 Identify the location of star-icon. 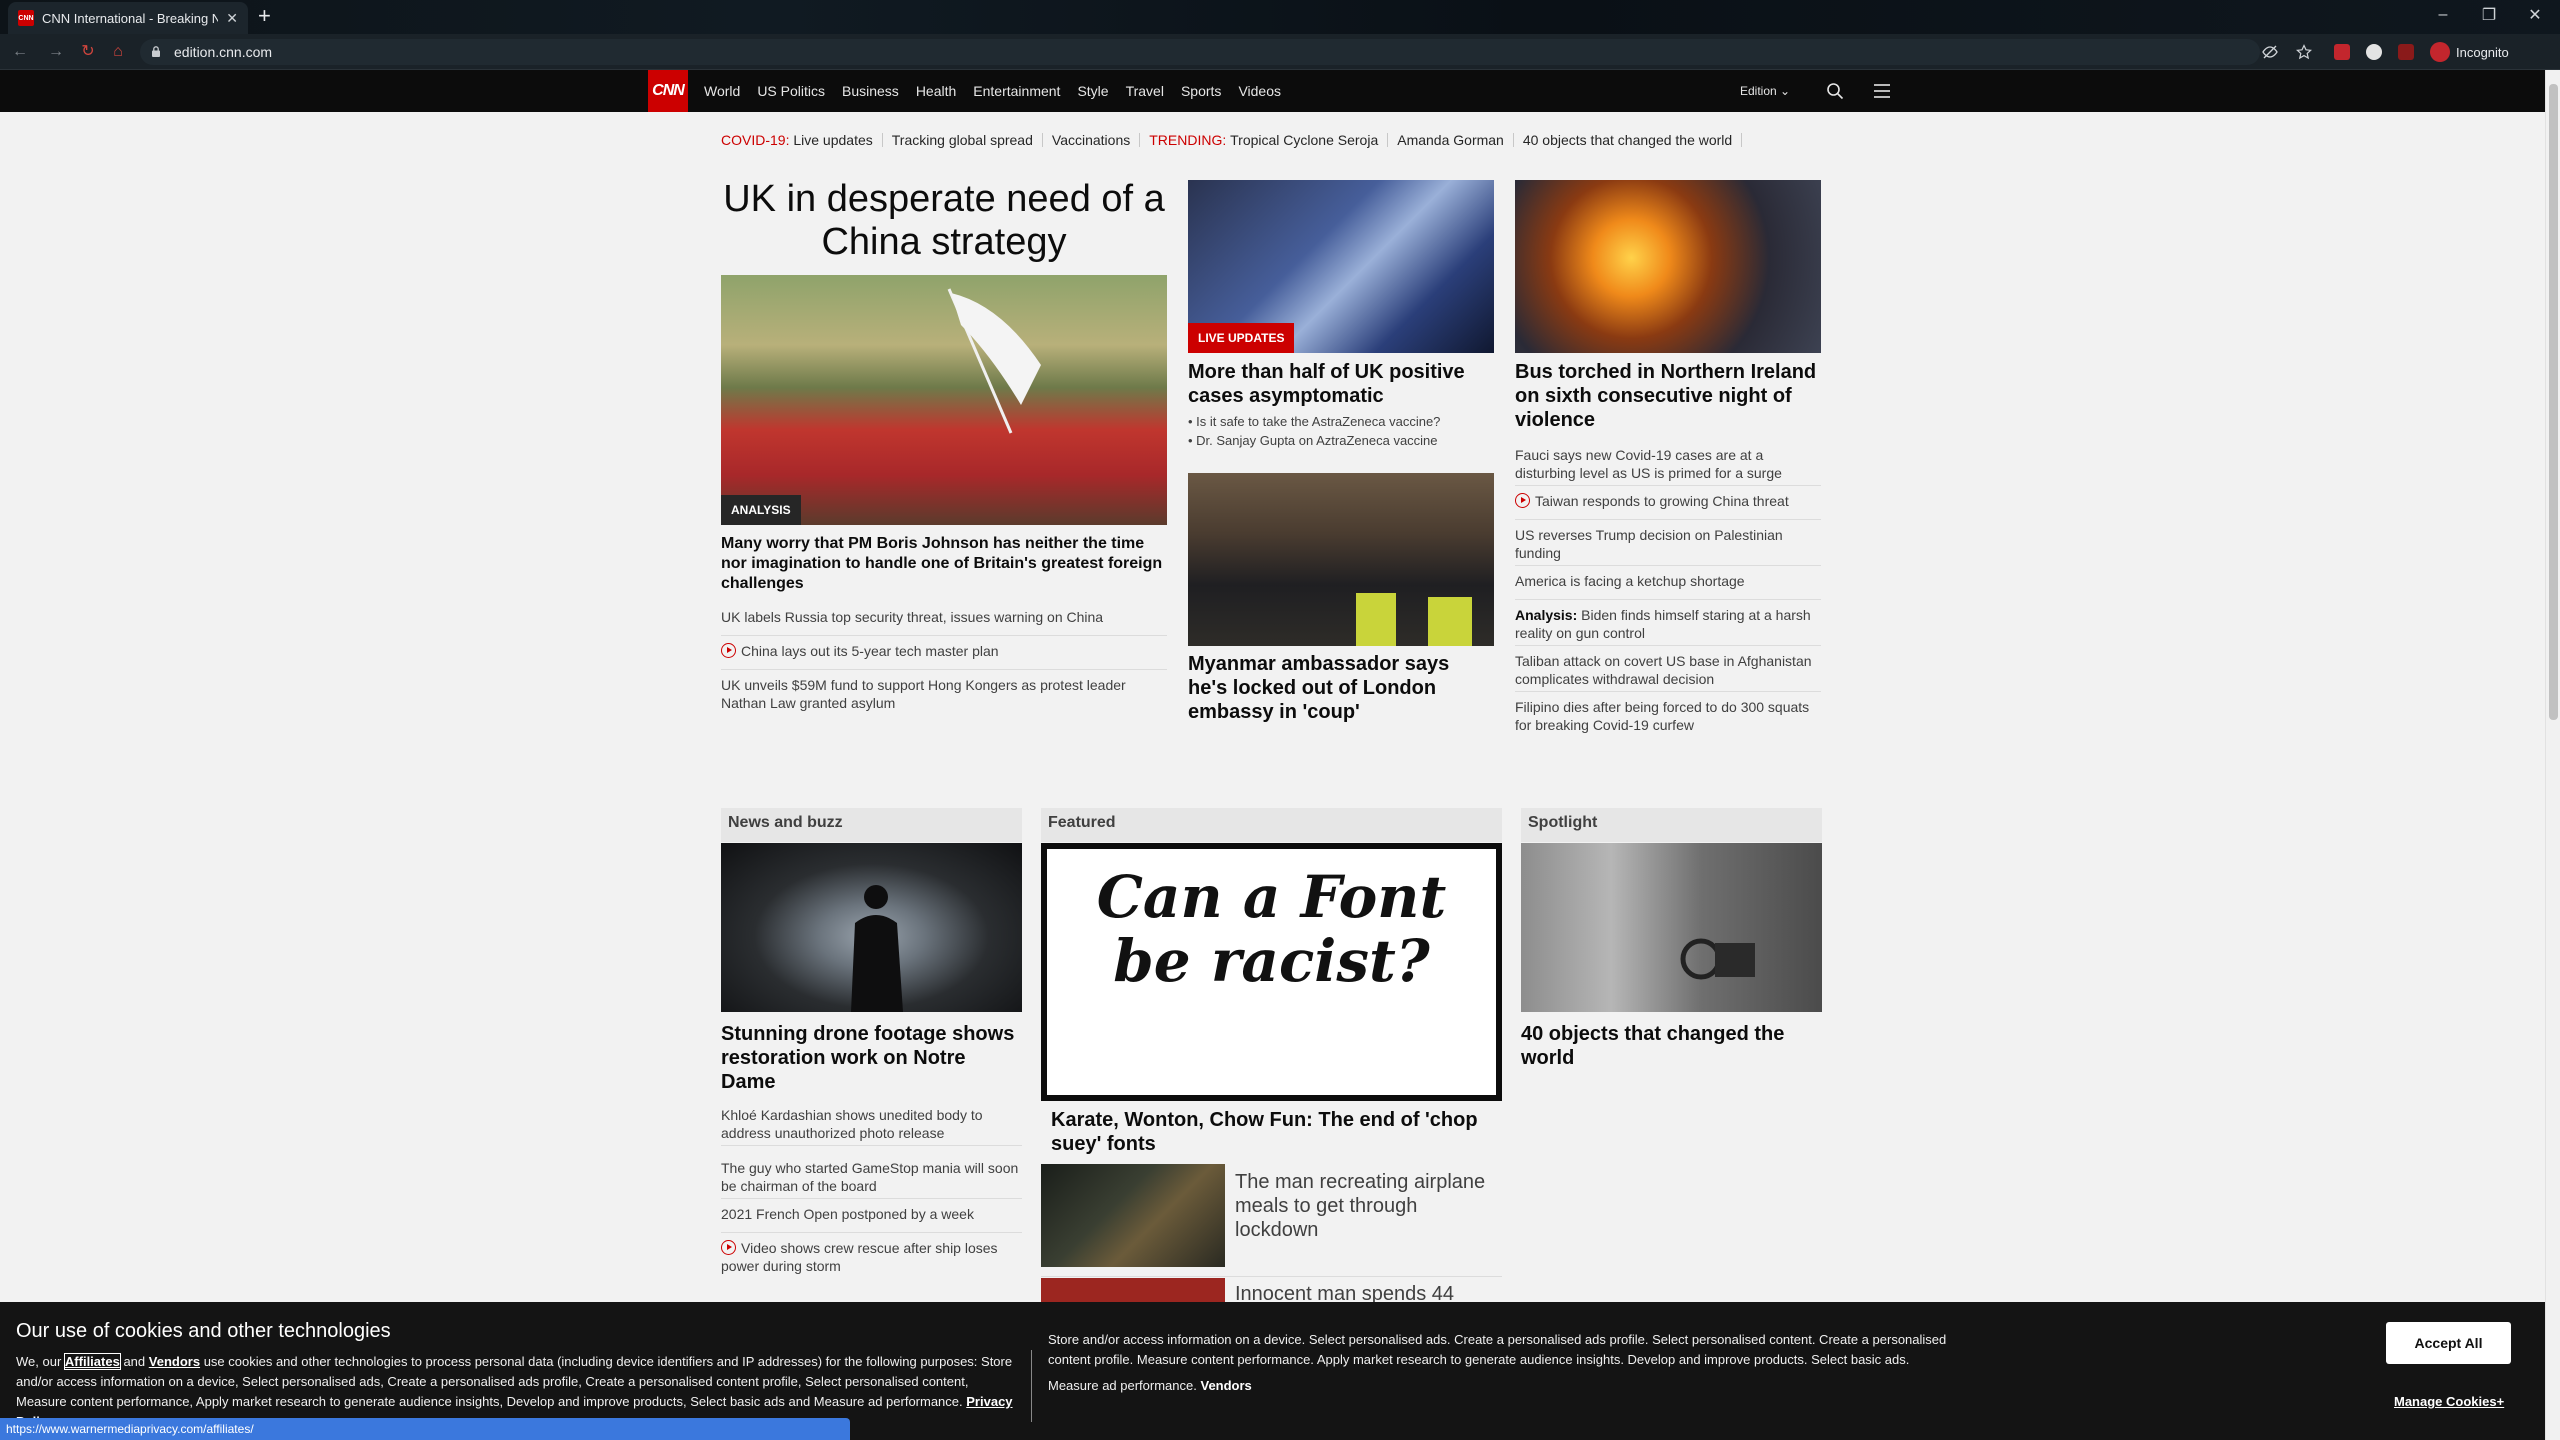
(2304, 52).